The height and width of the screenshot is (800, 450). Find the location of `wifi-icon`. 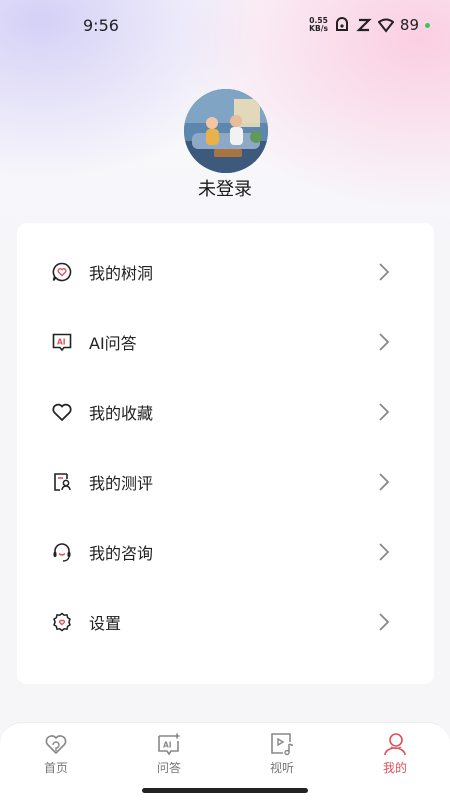

wifi-icon is located at coordinates (385, 25).